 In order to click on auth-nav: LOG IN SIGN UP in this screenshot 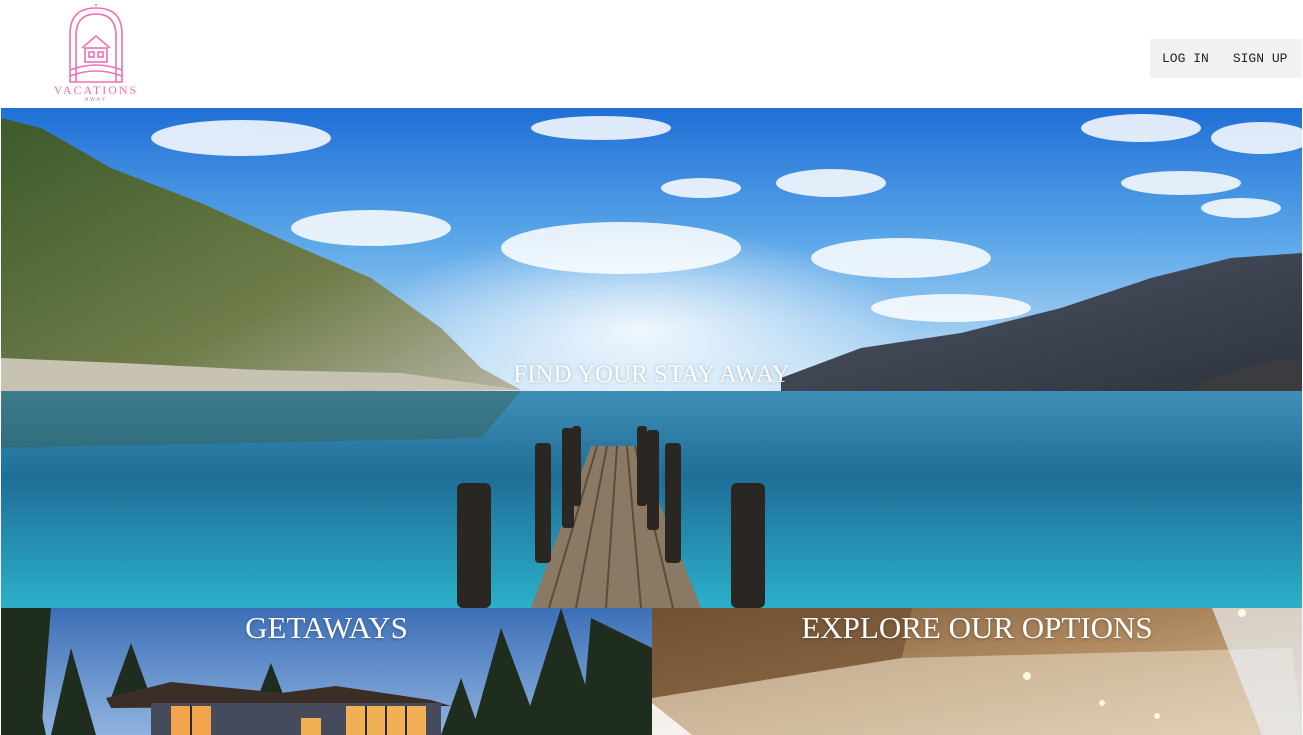, I will do `click(1226, 58)`.